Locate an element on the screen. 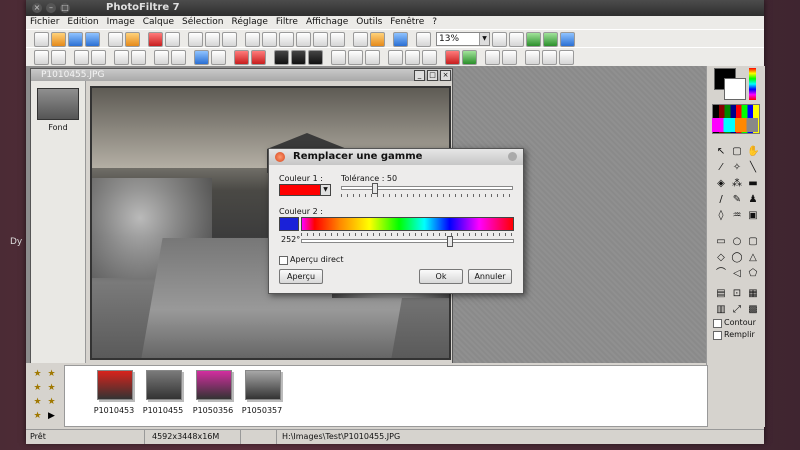 Image resolution: width=800 pixels, height=450 pixels. undo-icon is located at coordinates (155, 39).